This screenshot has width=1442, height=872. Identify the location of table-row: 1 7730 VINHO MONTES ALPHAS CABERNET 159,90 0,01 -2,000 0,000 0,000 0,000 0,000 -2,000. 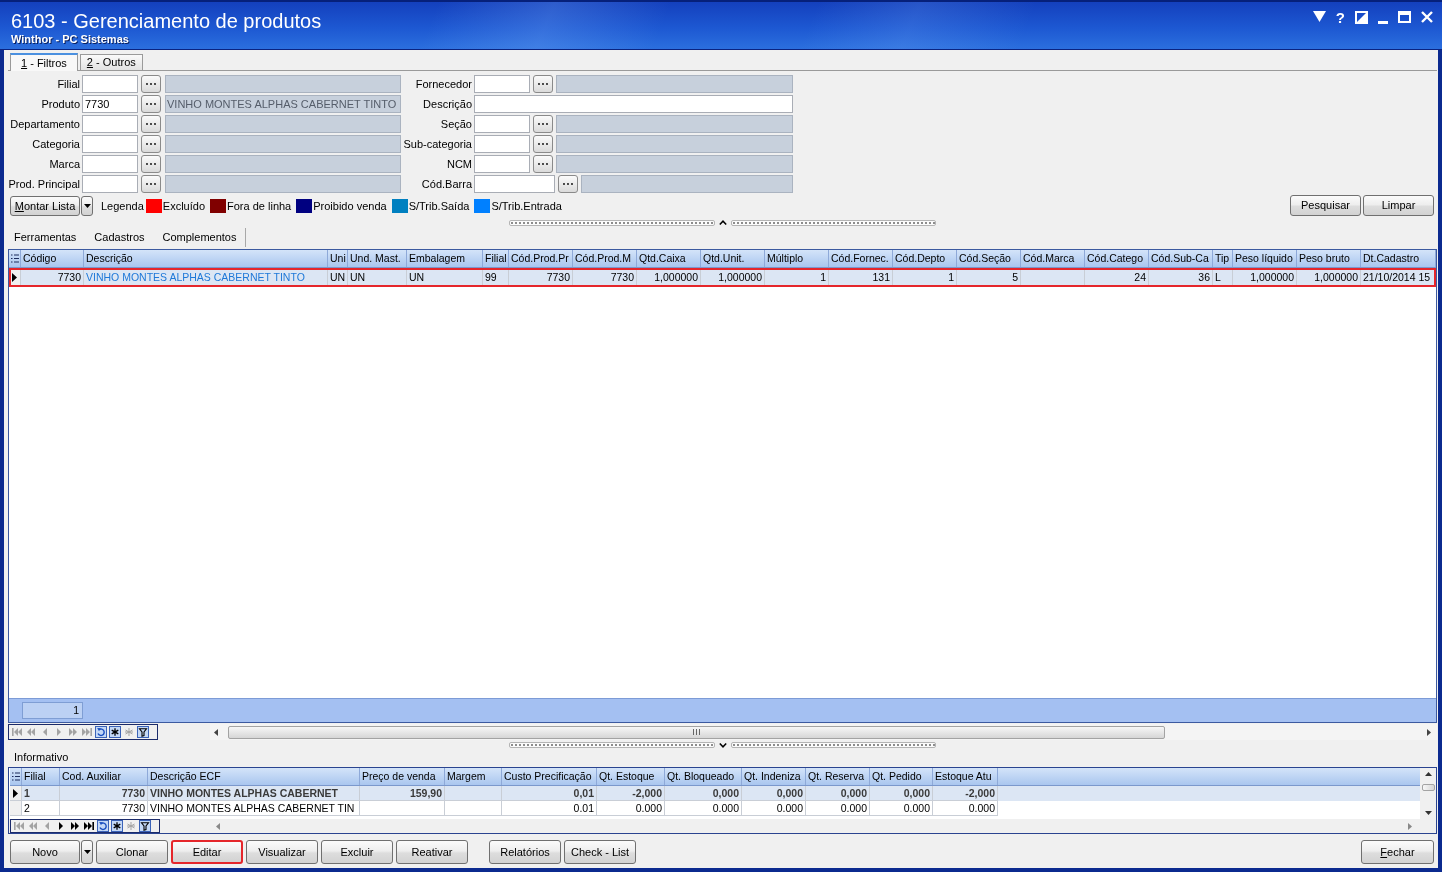
(715, 793).